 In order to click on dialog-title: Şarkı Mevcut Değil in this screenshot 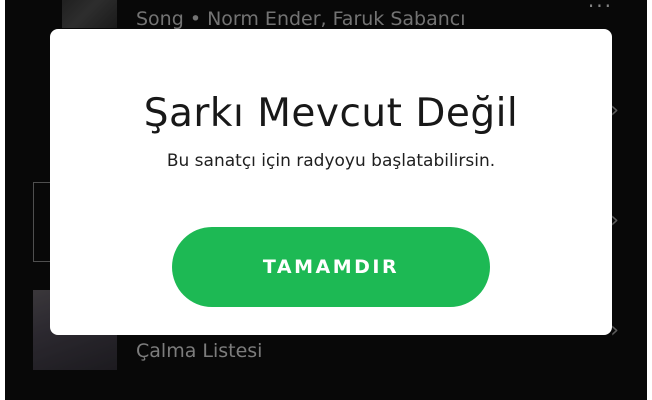, I will do `click(331, 113)`.